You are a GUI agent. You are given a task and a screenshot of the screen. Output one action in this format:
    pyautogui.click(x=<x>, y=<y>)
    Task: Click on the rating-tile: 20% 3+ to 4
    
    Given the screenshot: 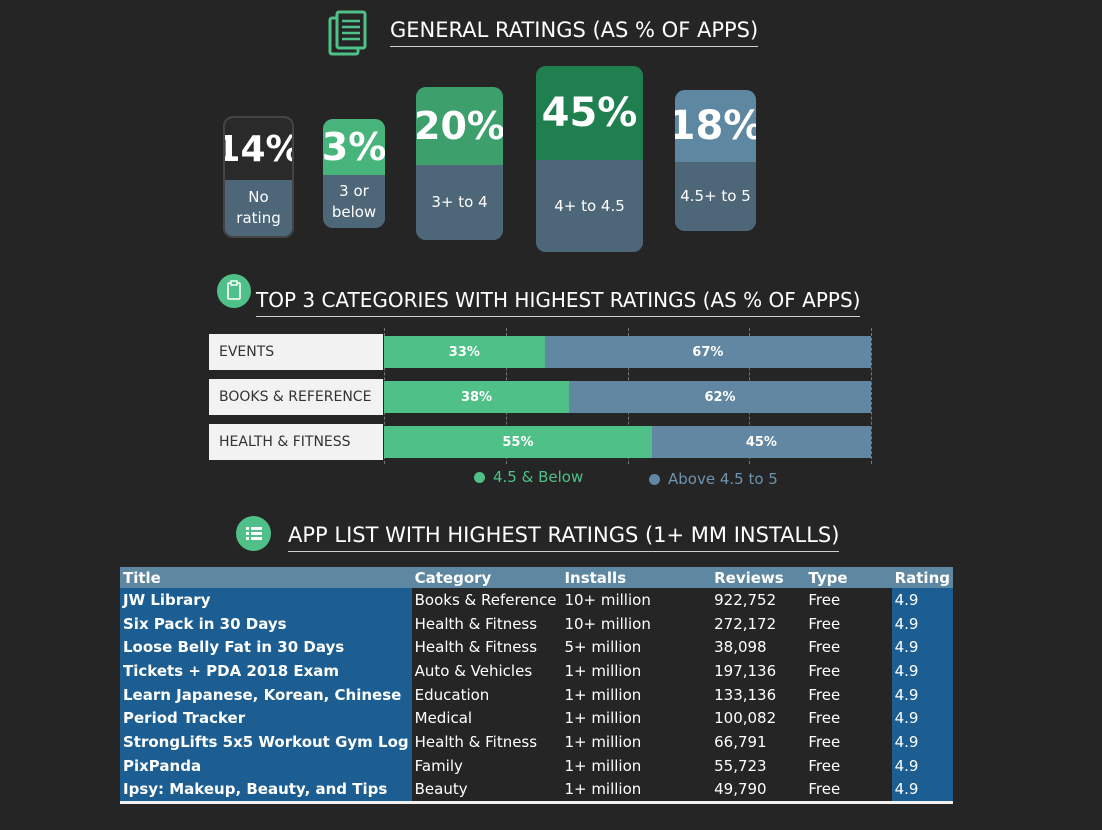 What is the action you would take?
    pyautogui.click(x=459, y=163)
    